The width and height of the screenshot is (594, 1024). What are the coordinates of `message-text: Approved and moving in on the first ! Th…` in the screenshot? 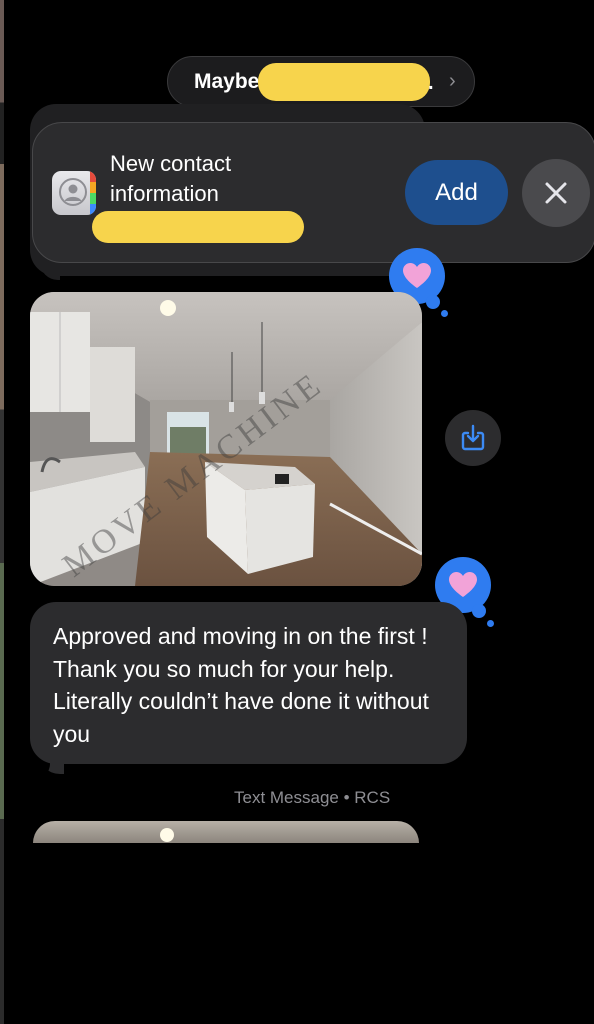 It's located at (241, 685).